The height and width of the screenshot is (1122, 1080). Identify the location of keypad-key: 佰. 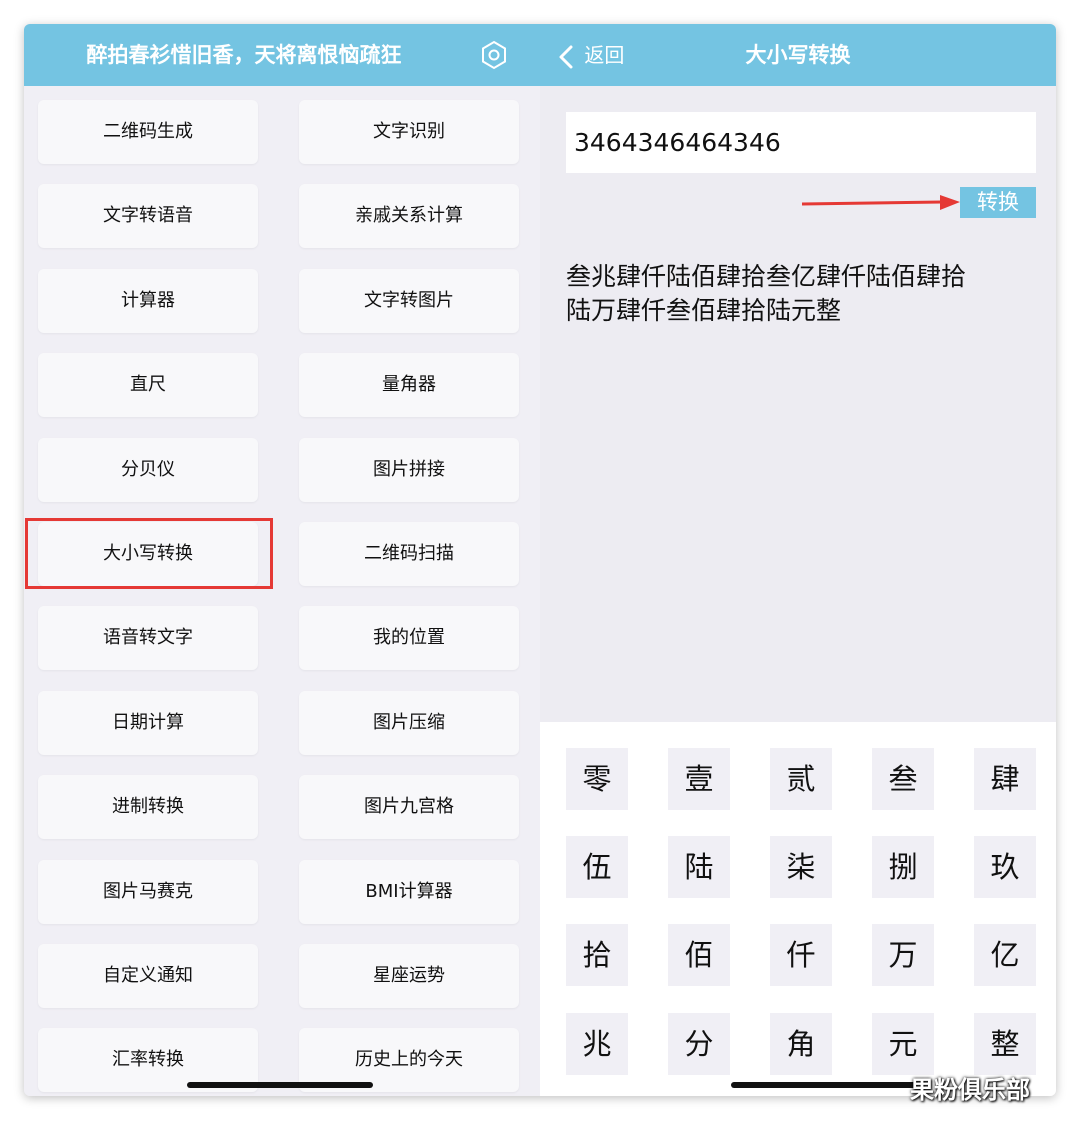
(699, 955).